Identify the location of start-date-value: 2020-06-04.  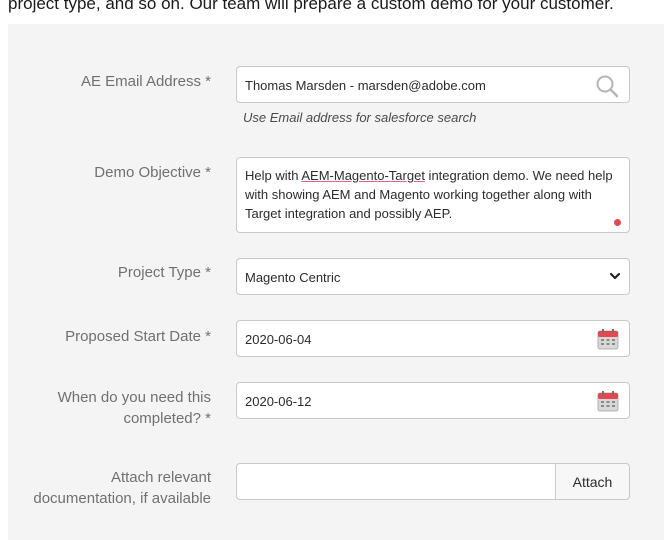
(278, 339).